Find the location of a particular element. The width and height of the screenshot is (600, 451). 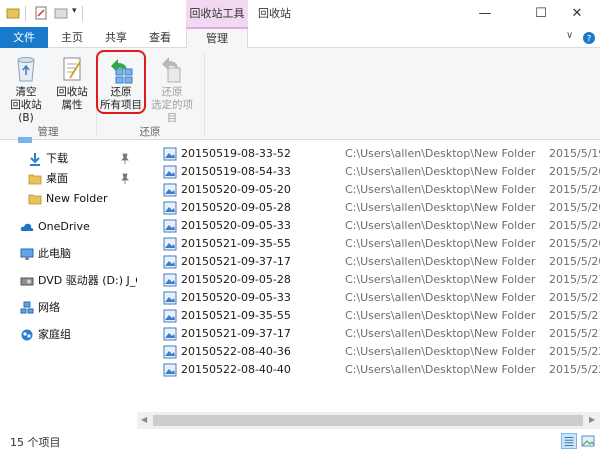

empty-label-1: 清空 is located at coordinates (26, 92).